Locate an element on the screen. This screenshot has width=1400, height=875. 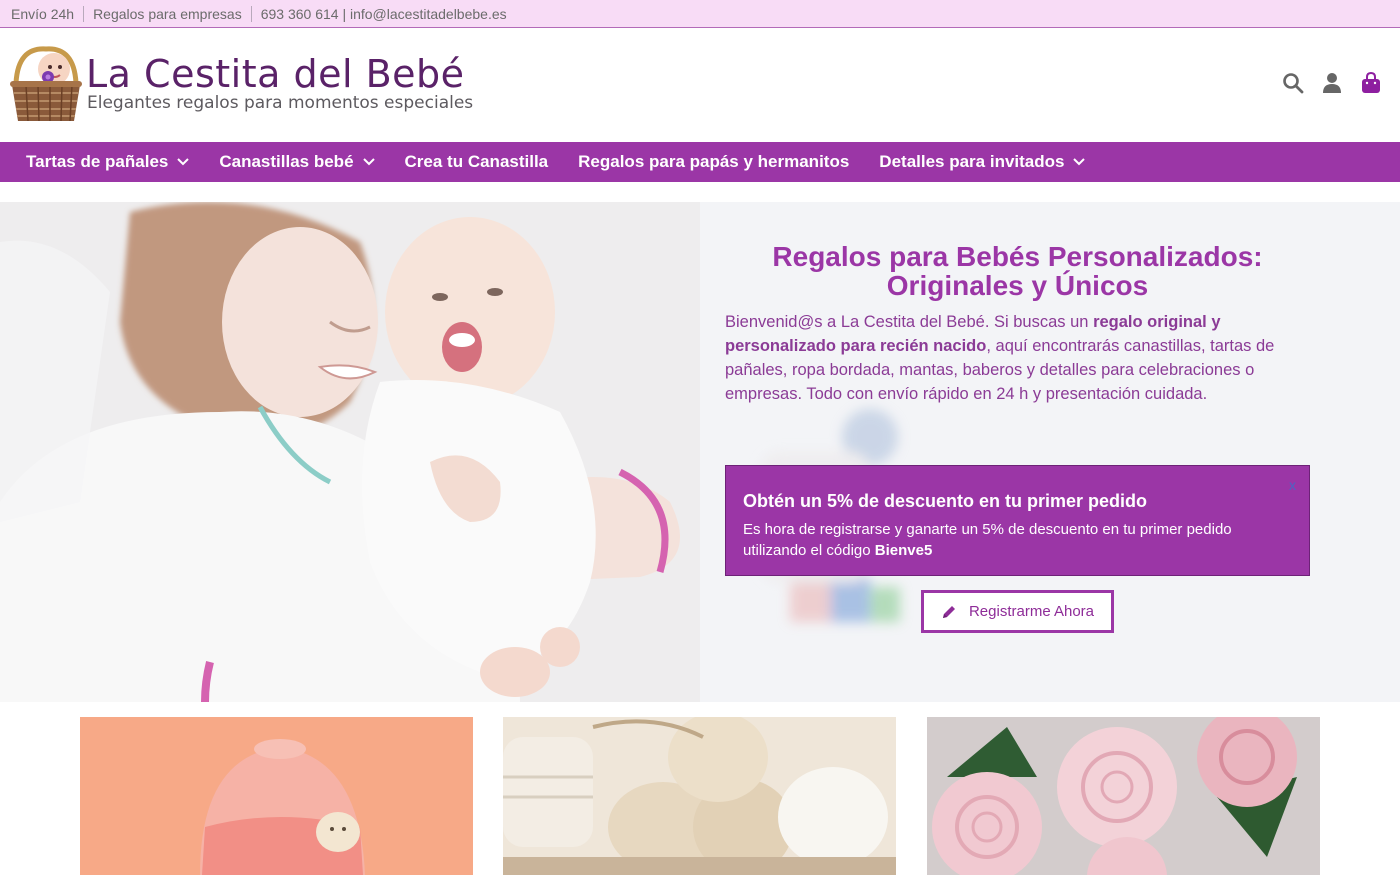
logo-basket-icon is located at coordinates (46, 84).